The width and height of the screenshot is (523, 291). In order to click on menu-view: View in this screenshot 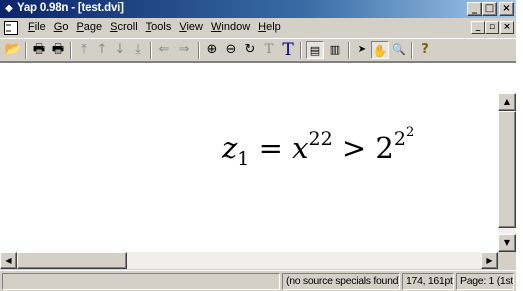, I will do `click(191, 27)`.